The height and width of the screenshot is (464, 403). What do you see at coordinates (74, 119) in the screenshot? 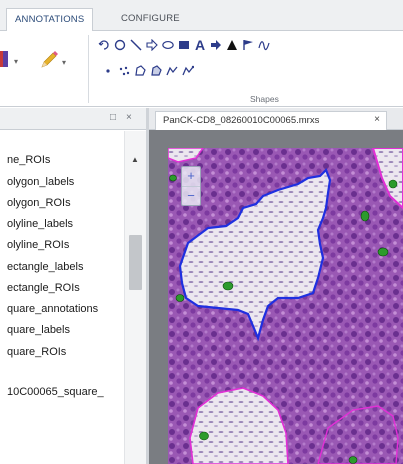
I see `panel-header: □ ×` at bounding box center [74, 119].